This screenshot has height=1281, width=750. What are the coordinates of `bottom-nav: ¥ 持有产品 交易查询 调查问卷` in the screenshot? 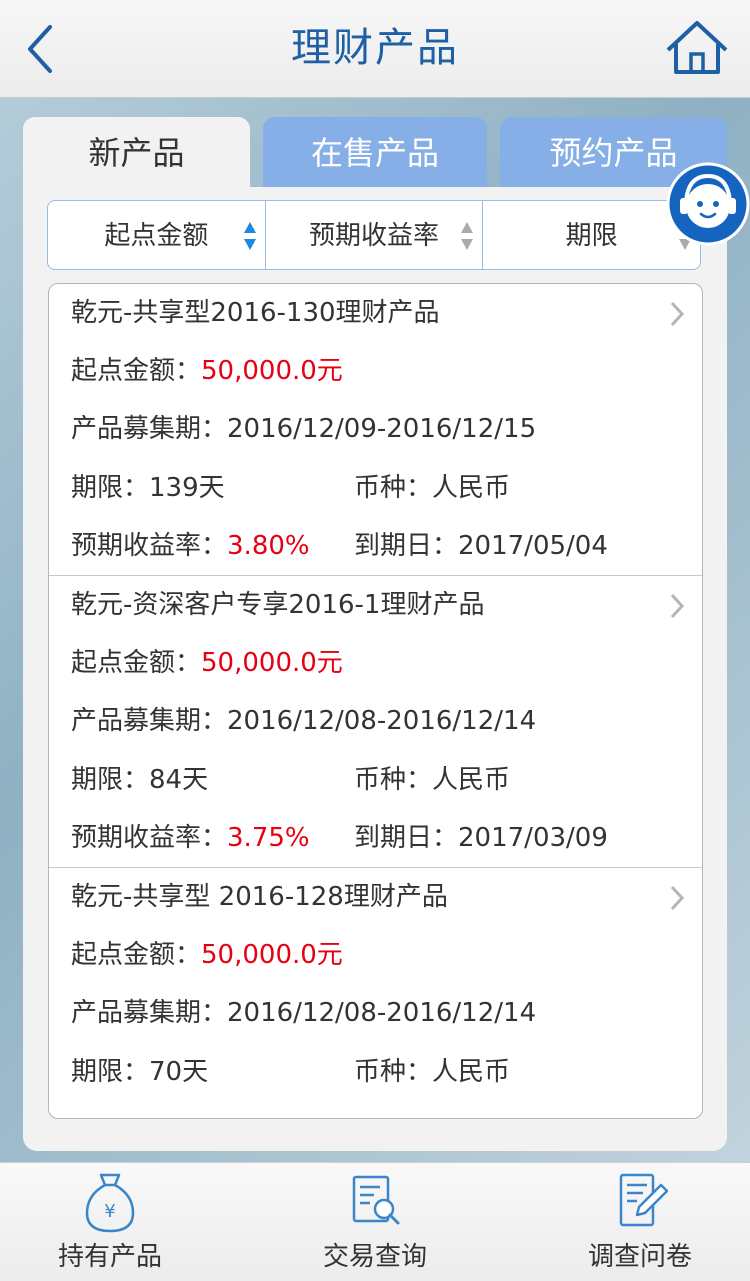 It's located at (375, 1221).